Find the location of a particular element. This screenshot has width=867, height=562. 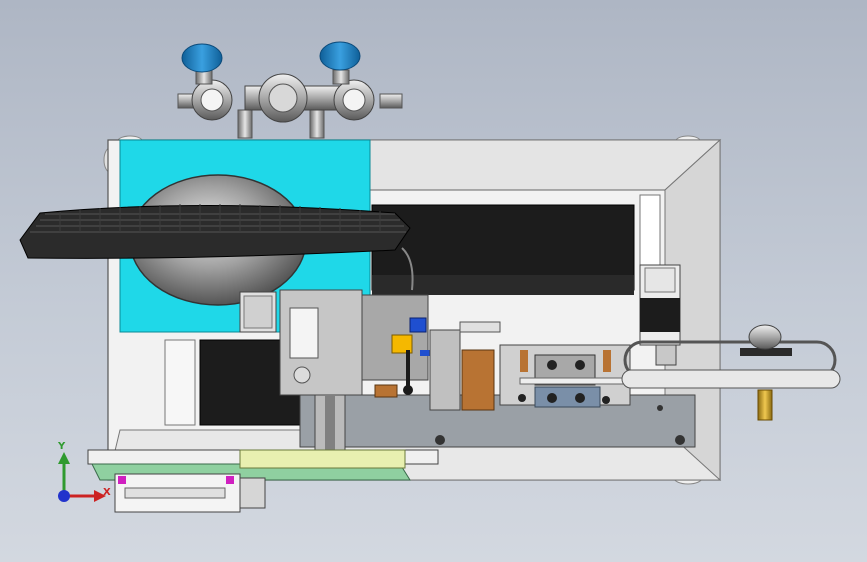

stepper-motor-left is located at coordinates (258, 312).